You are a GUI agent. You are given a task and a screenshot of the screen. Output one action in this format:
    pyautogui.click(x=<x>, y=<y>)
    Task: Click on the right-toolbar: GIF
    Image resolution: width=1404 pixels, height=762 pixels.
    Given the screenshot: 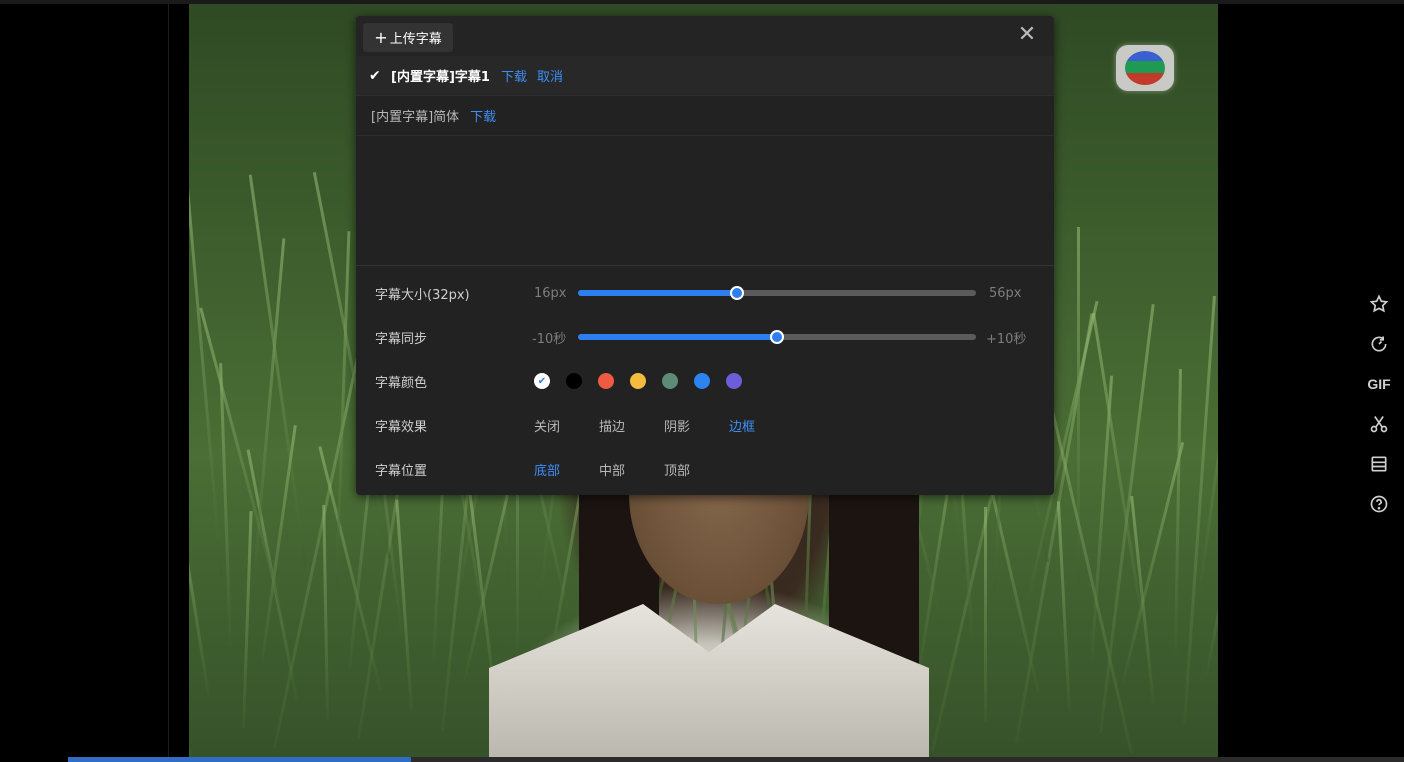 What is the action you would take?
    pyautogui.click(x=1379, y=404)
    